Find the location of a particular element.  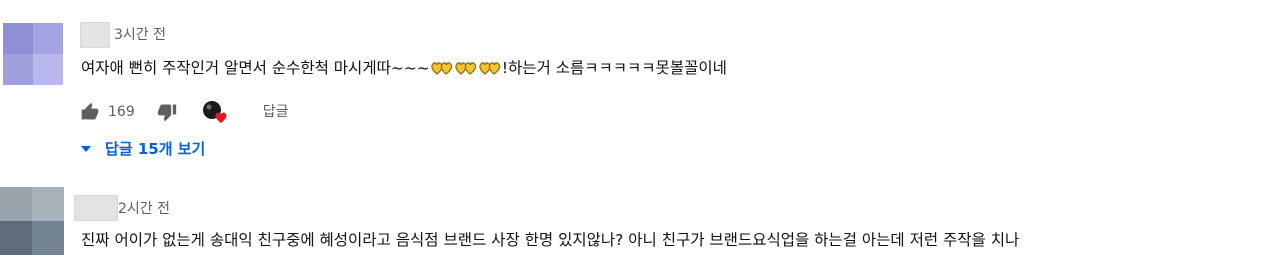

comment-actions: 169 답글 is located at coordinates (184, 112).